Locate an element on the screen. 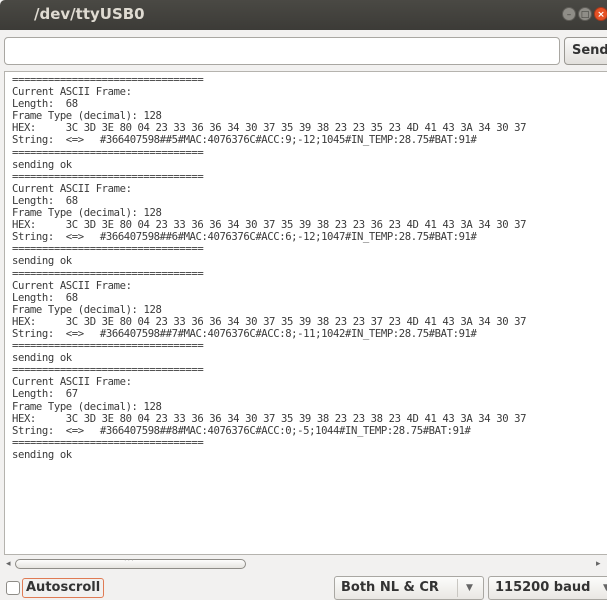 The width and height of the screenshot is (607, 600). line-ending-value: Both NL & CR is located at coordinates (390, 587).